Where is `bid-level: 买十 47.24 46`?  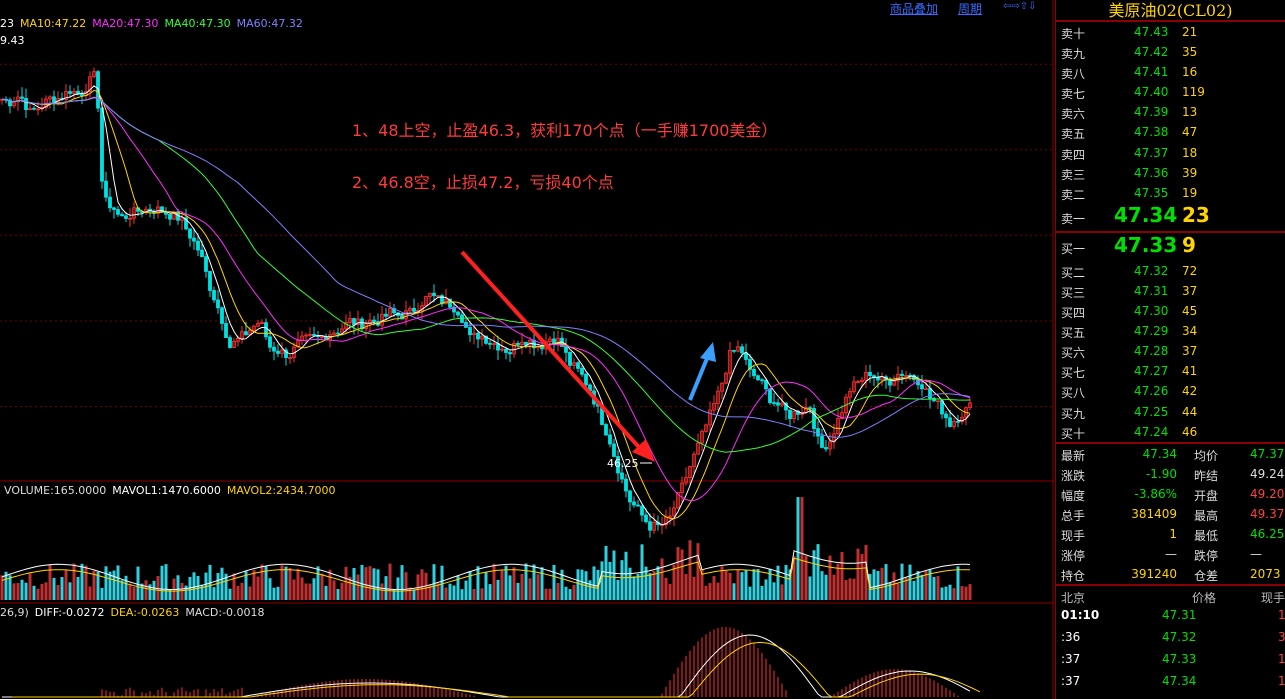
bid-level: 买十 47.24 46 is located at coordinates (1170, 432).